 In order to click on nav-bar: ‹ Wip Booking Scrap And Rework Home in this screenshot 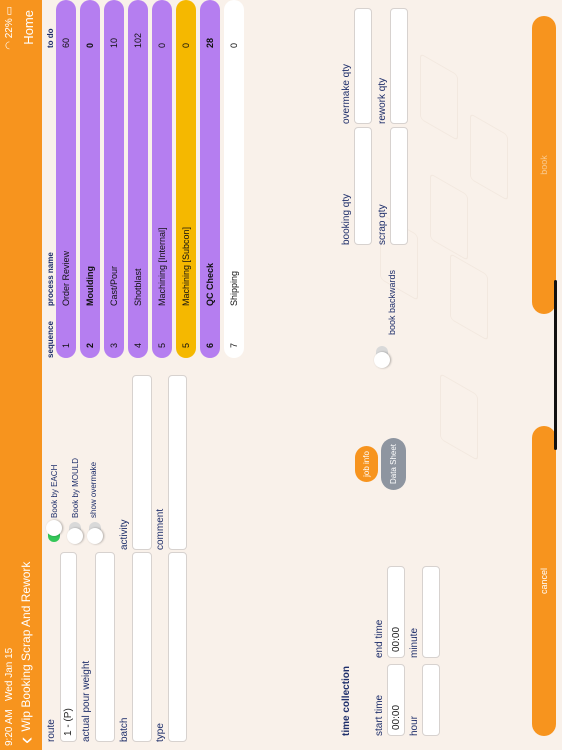, I will do `click(27, 375)`.